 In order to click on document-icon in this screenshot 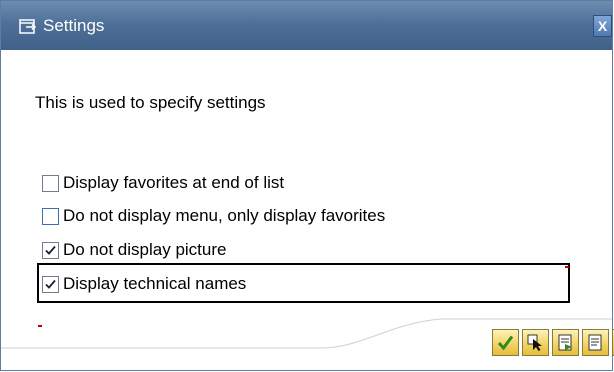, I will do `click(595, 342)`.